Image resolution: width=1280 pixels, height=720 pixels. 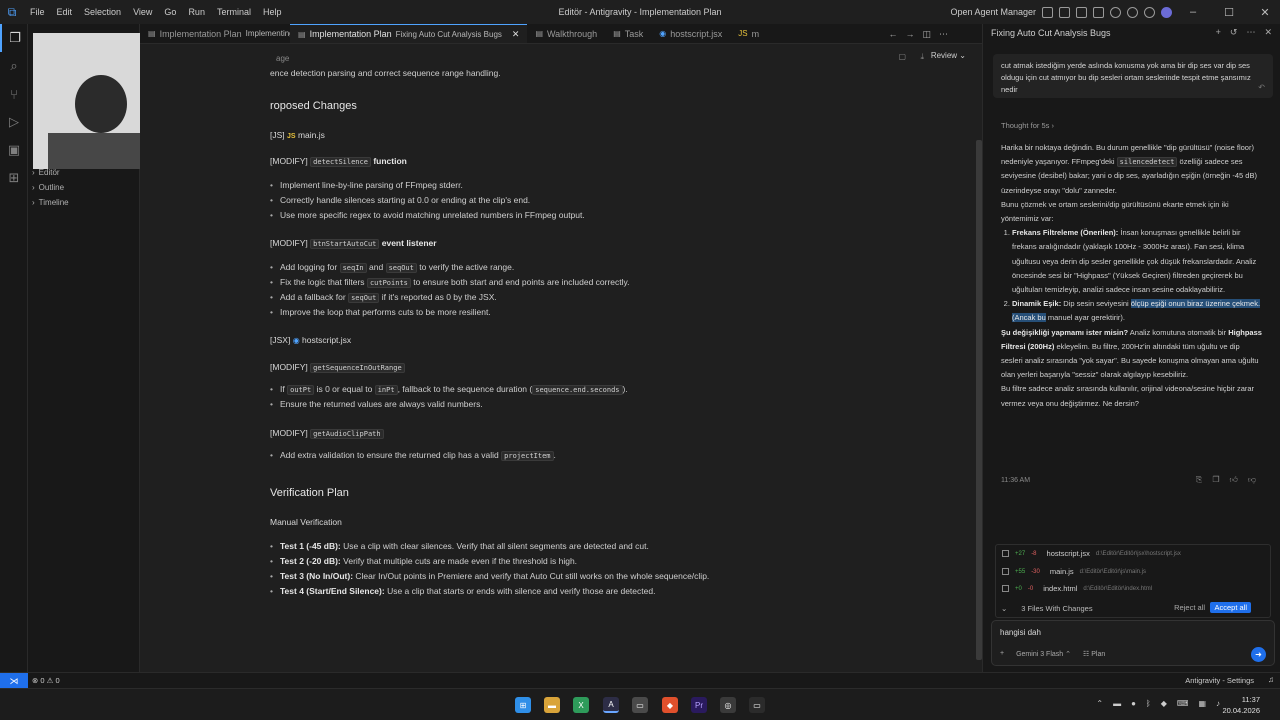 I want to click on extensions-view-icon: ⊞, so click(x=14, y=178).